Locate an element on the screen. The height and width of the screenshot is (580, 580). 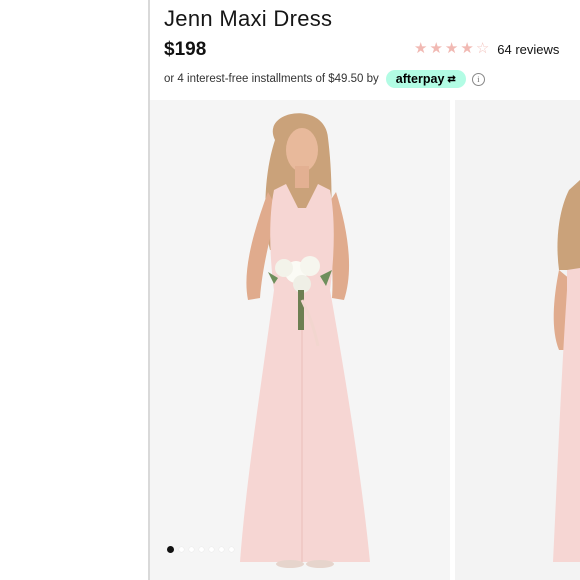
afterpay-badge: afterpay ⇄ is located at coordinates (425, 79).